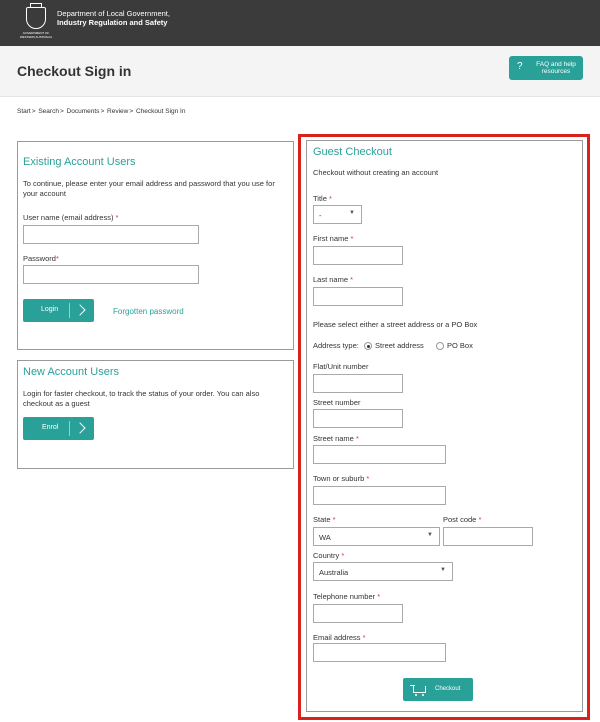 The height and width of the screenshot is (722, 600). Describe the element at coordinates (50, 309) in the screenshot. I see `login-label: Login` at that location.